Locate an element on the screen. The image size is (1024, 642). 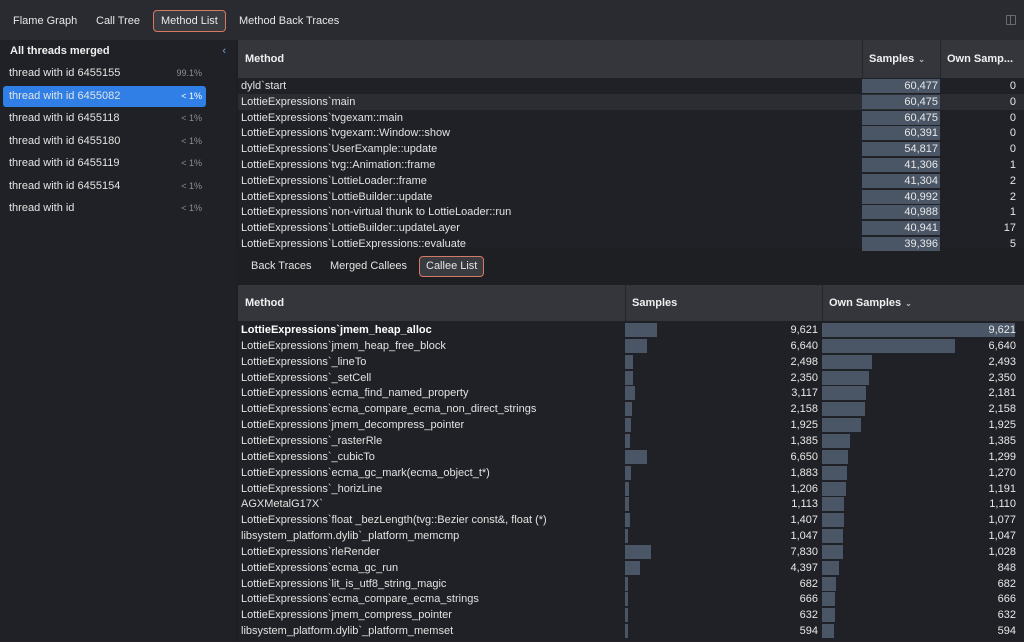
tab-method-list: Method List is located at coordinates (189, 21).